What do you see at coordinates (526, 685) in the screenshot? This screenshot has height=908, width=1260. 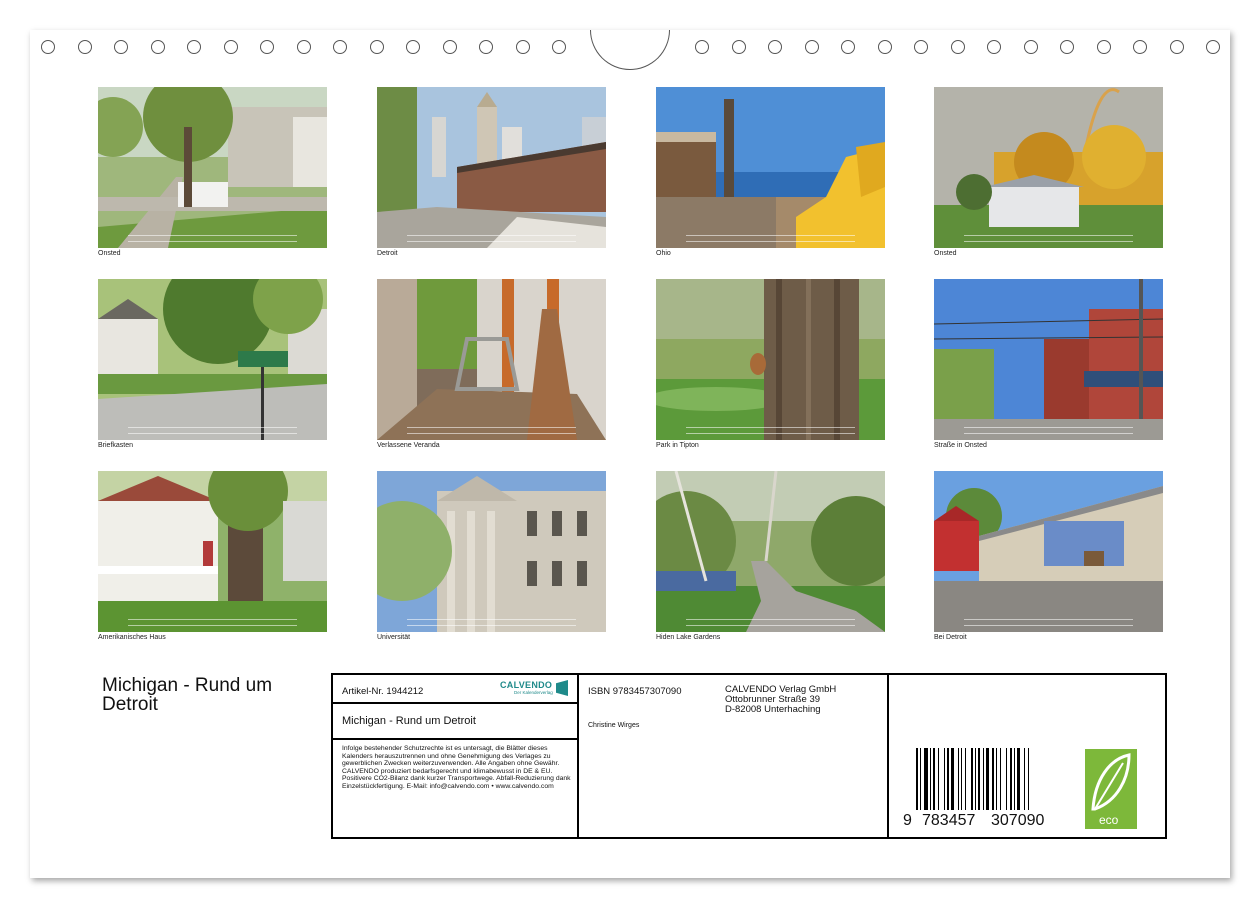 I see `calvendo-wordmark: CALVENDO` at bounding box center [526, 685].